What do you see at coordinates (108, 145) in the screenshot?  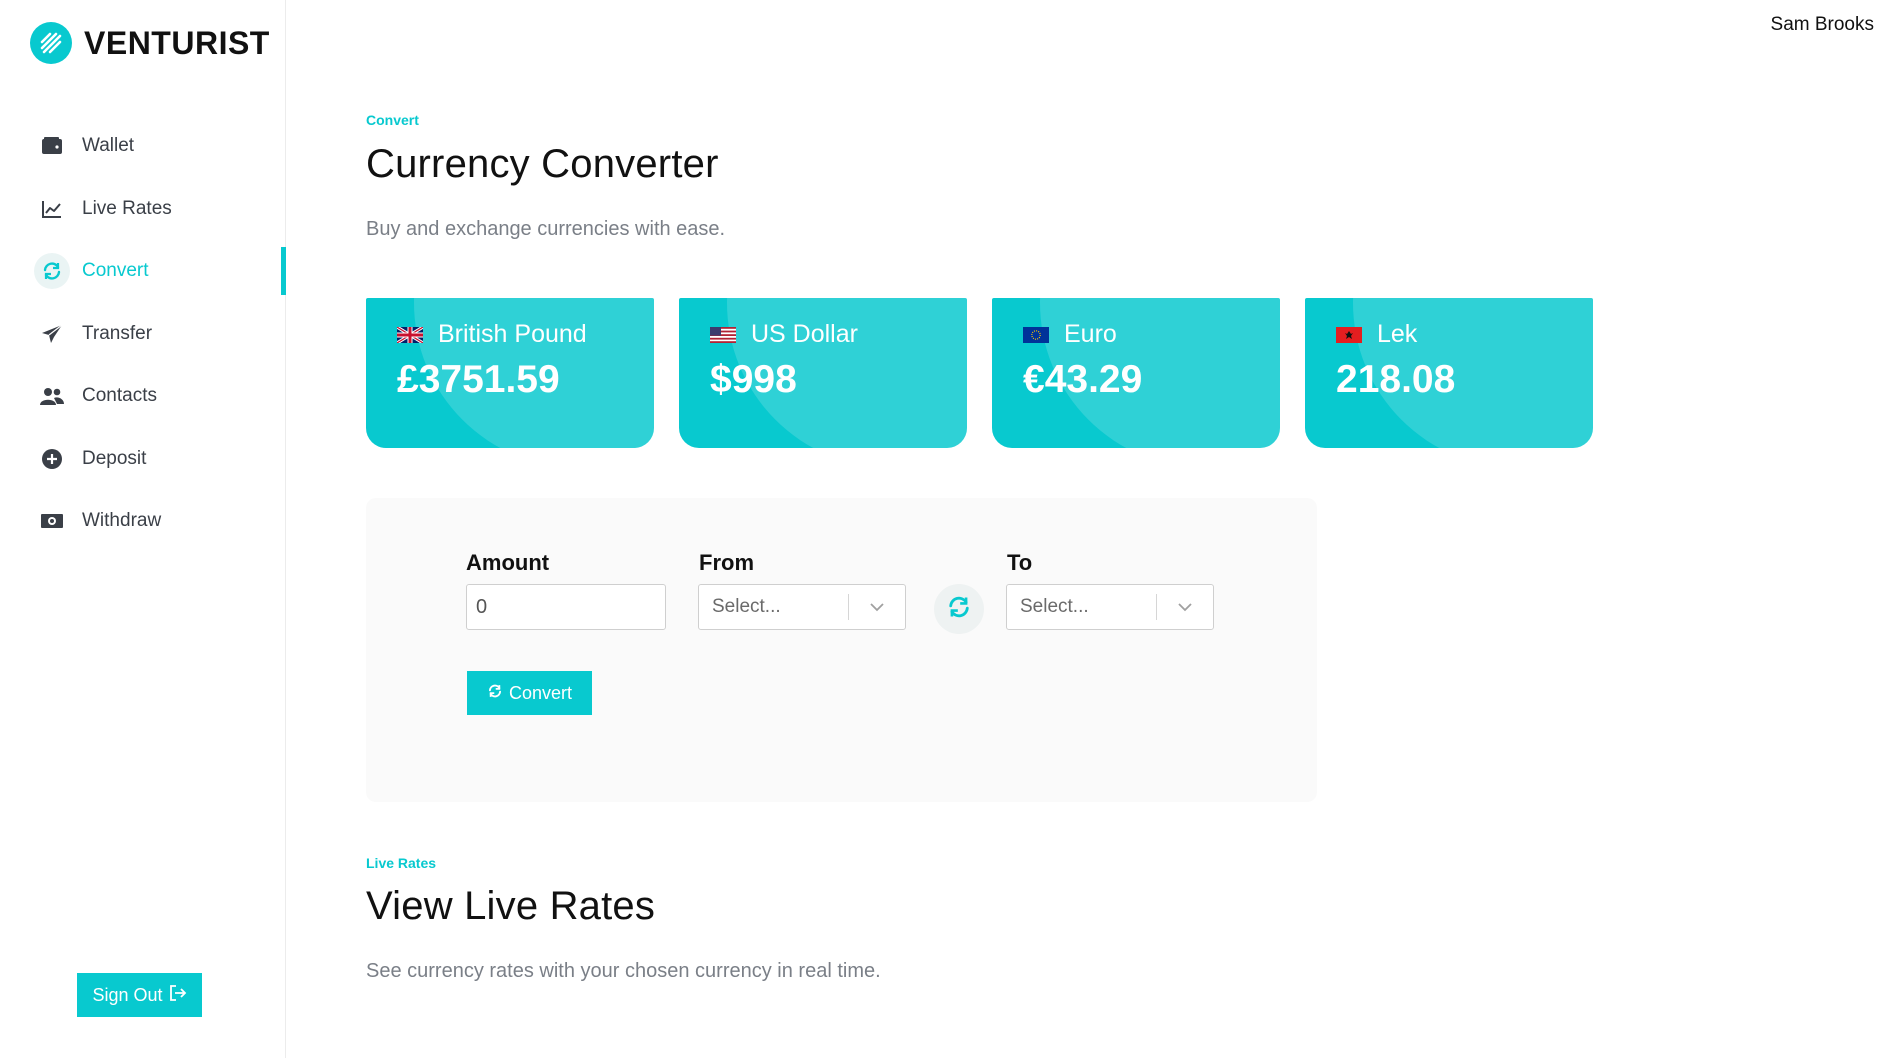 I see `sidebar-item-label: Wallet` at bounding box center [108, 145].